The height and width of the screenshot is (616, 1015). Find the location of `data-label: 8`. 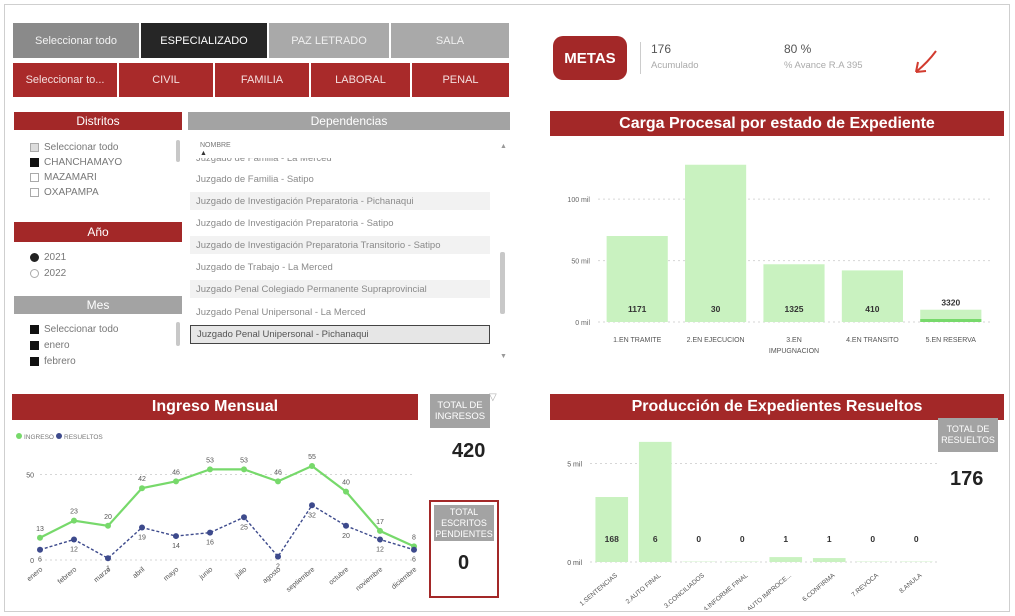

data-label: 8 is located at coordinates (414, 537).